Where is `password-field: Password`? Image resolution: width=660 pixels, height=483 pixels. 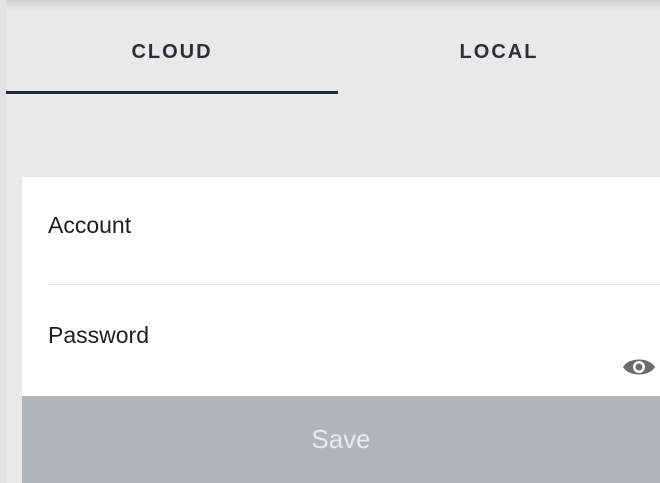
password-field: Password is located at coordinates (98, 335).